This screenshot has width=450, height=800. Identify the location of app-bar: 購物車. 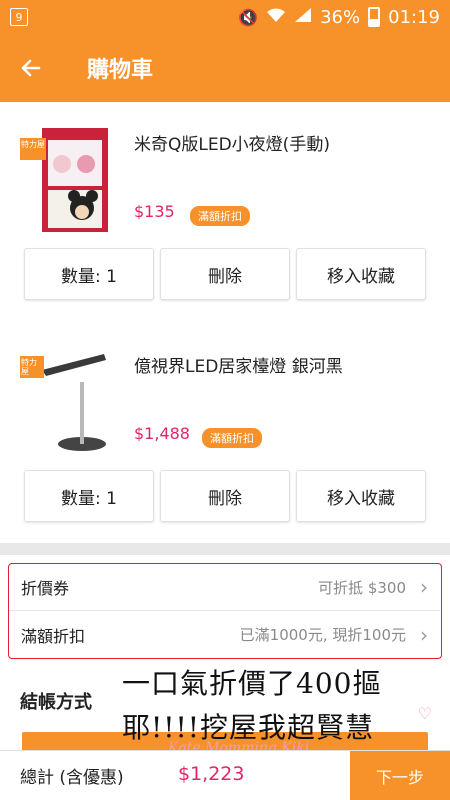
(225, 68).